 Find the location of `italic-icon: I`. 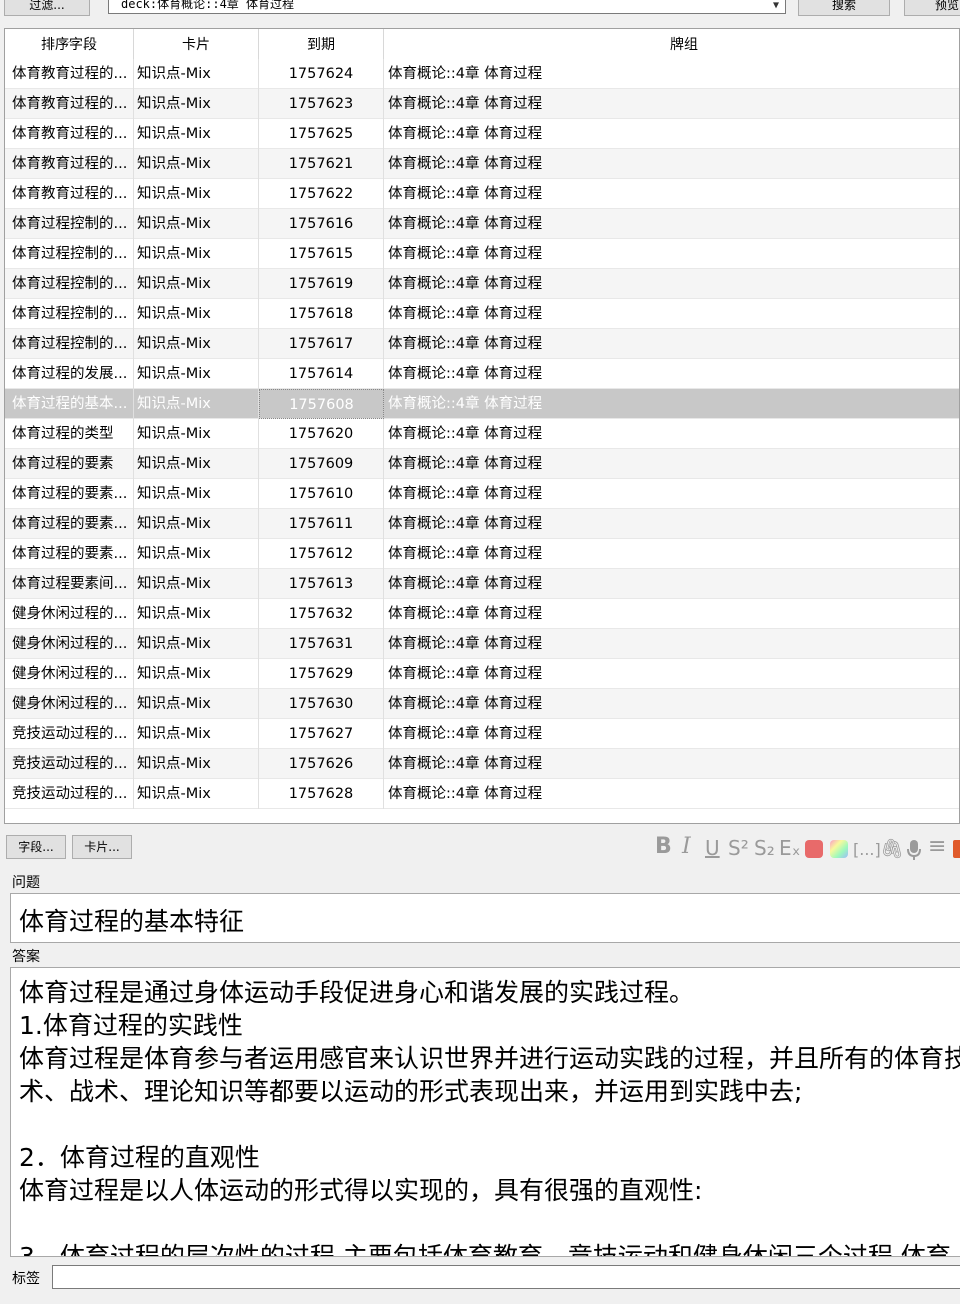

italic-icon: I is located at coordinates (686, 846).